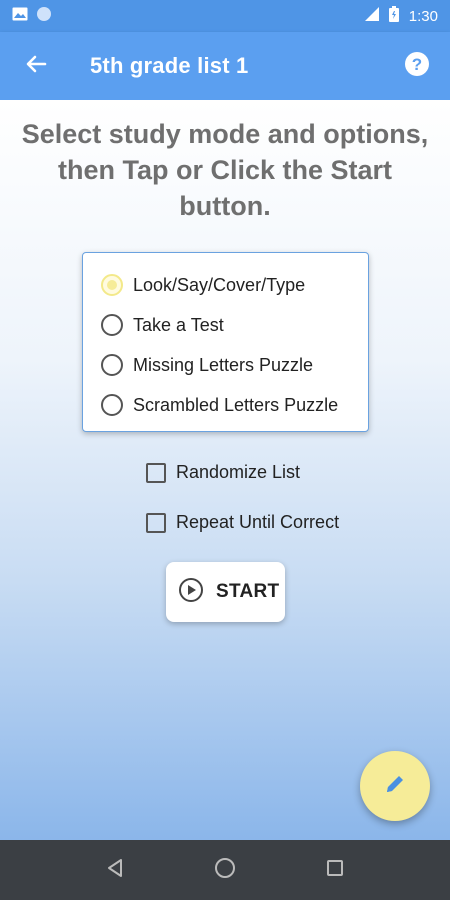 This screenshot has height=900, width=450. What do you see at coordinates (20, 16) in the screenshot?
I see `image-notification-icon` at bounding box center [20, 16].